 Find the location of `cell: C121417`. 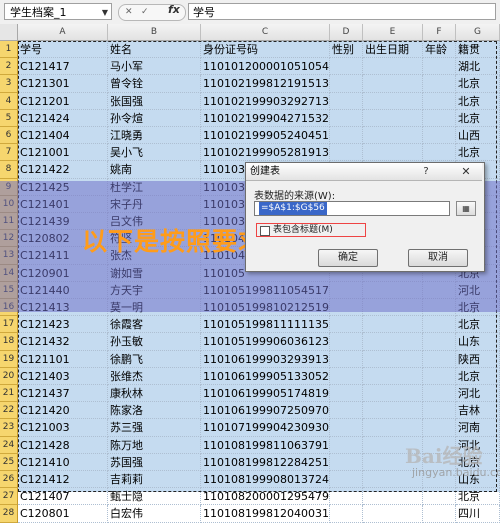

cell: C121417 is located at coordinates (63, 67).